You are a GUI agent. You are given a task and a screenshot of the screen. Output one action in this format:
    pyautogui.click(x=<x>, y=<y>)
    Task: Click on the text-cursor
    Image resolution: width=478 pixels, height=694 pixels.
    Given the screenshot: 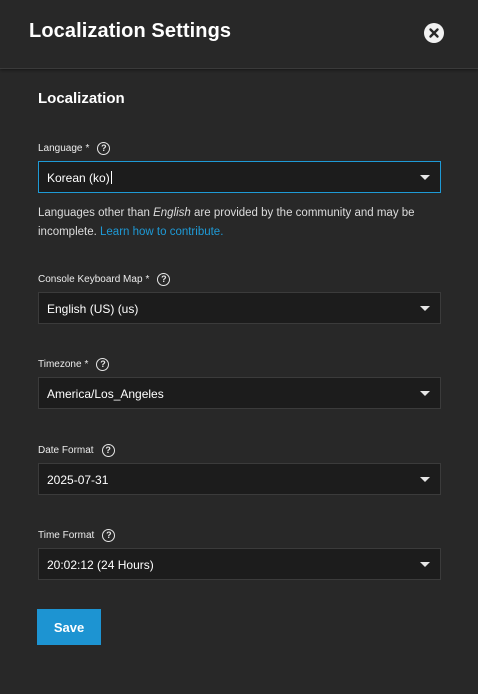 What is the action you would take?
    pyautogui.click(x=111, y=177)
    